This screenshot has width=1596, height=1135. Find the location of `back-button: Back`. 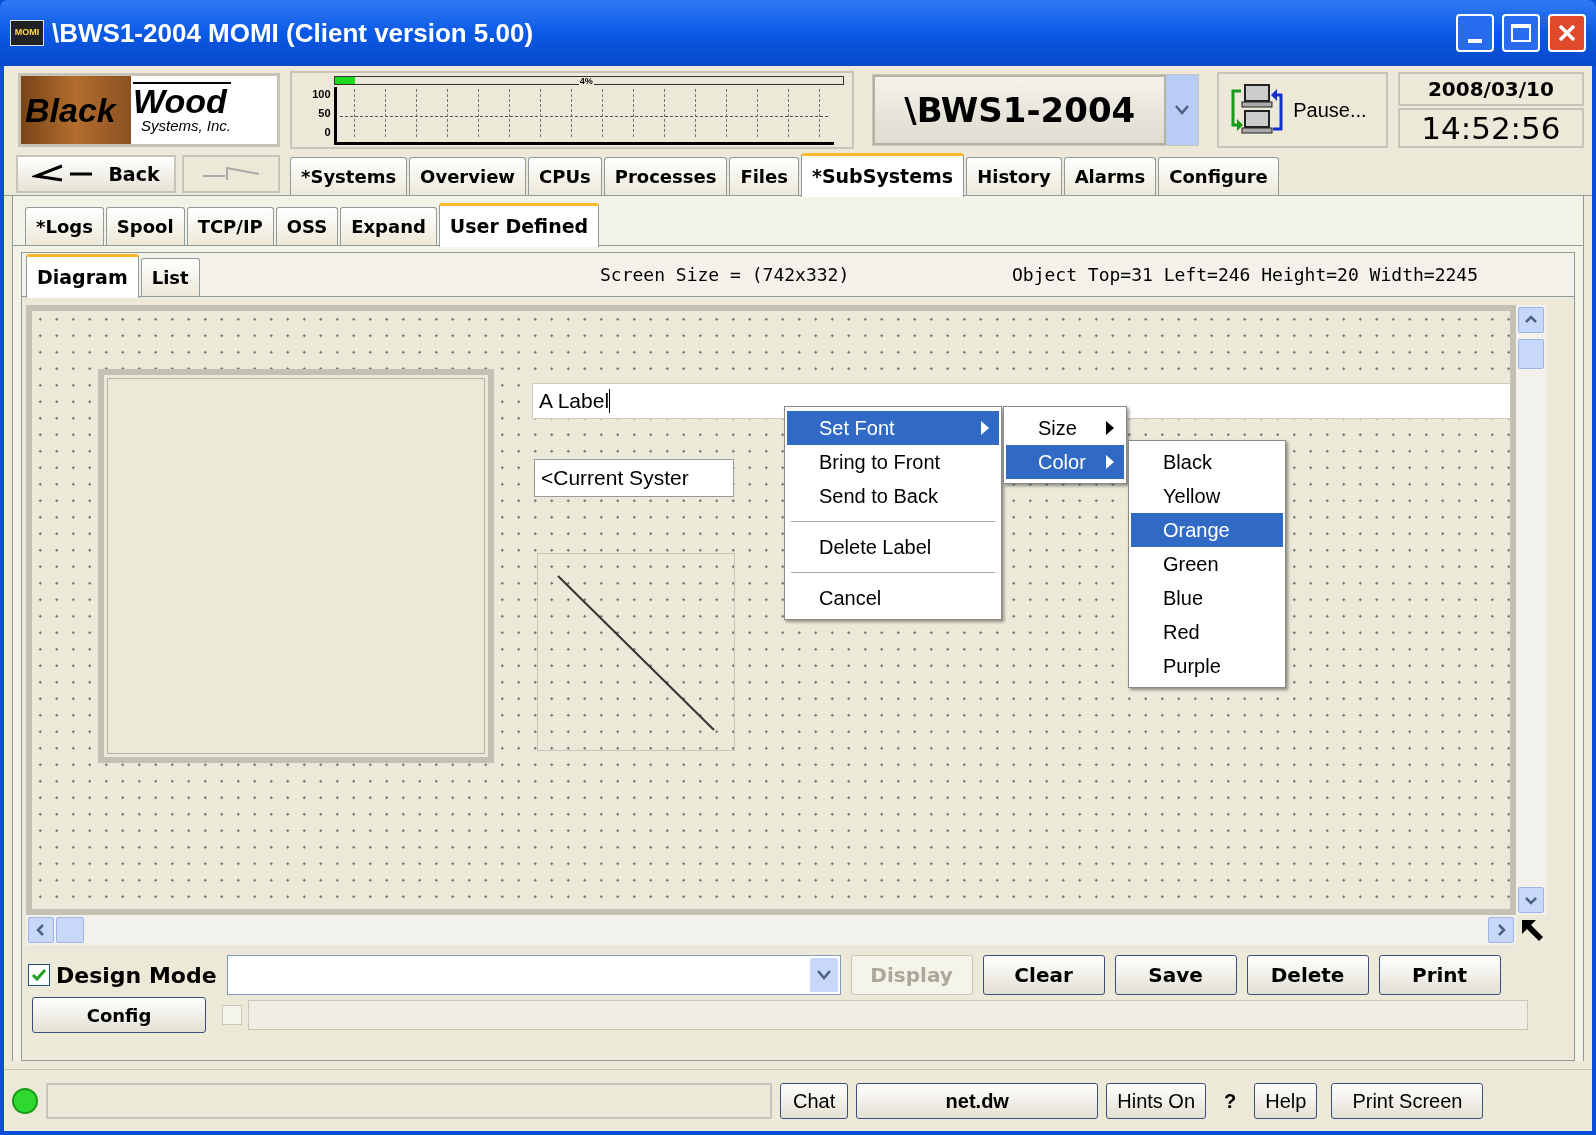

back-button: Back is located at coordinates (96, 174).